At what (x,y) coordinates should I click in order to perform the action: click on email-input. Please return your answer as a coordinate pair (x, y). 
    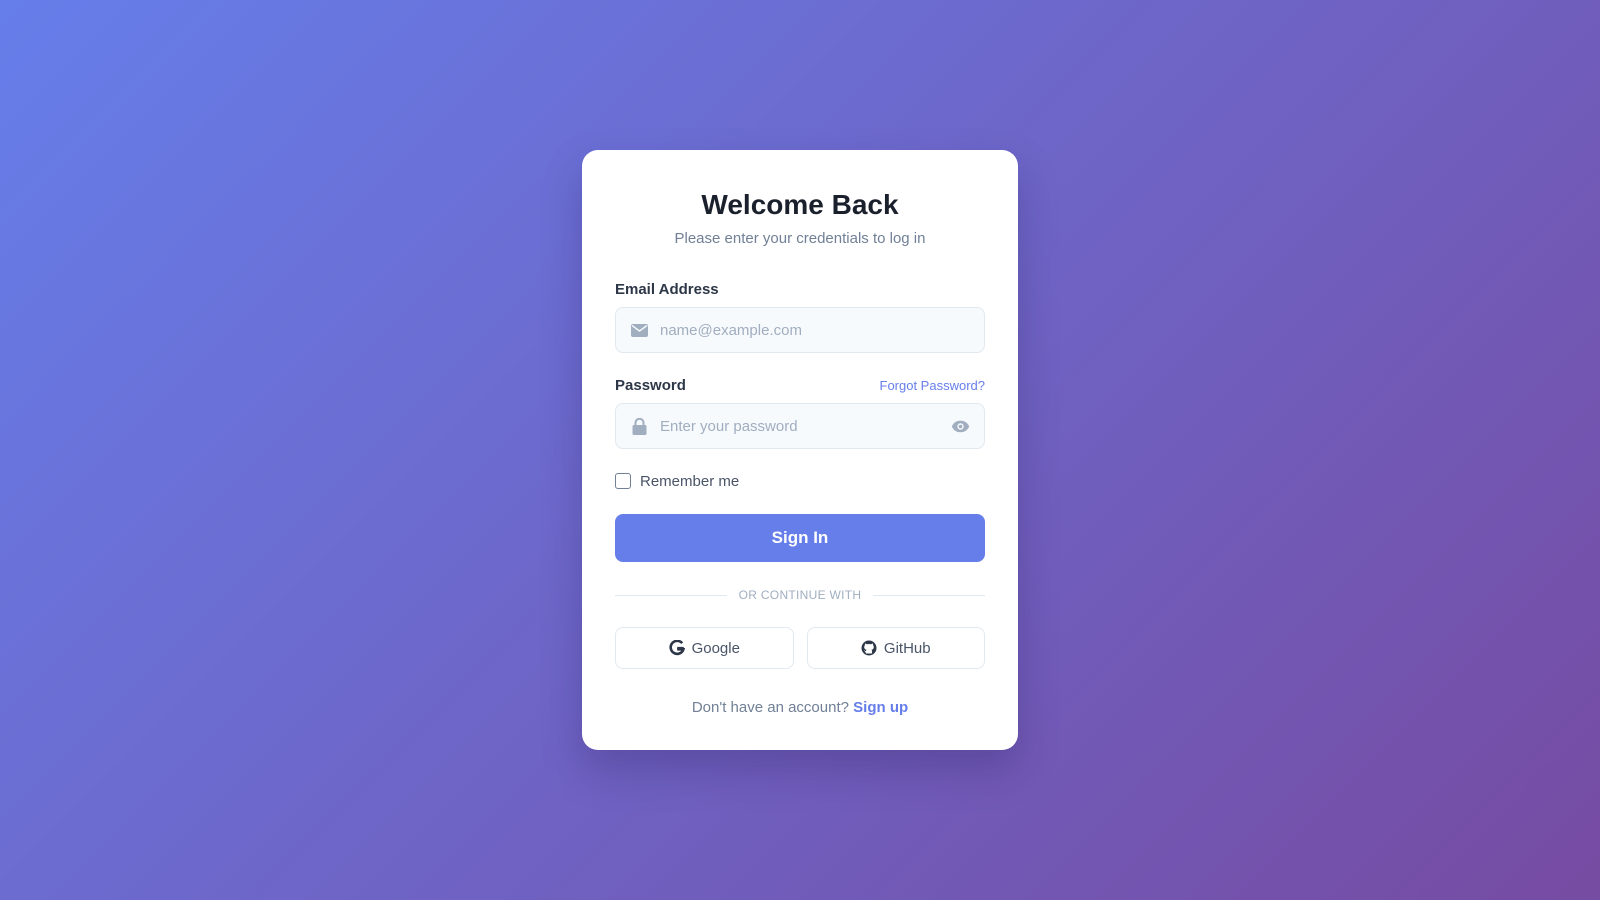
    Looking at the image, I should click on (800, 330).